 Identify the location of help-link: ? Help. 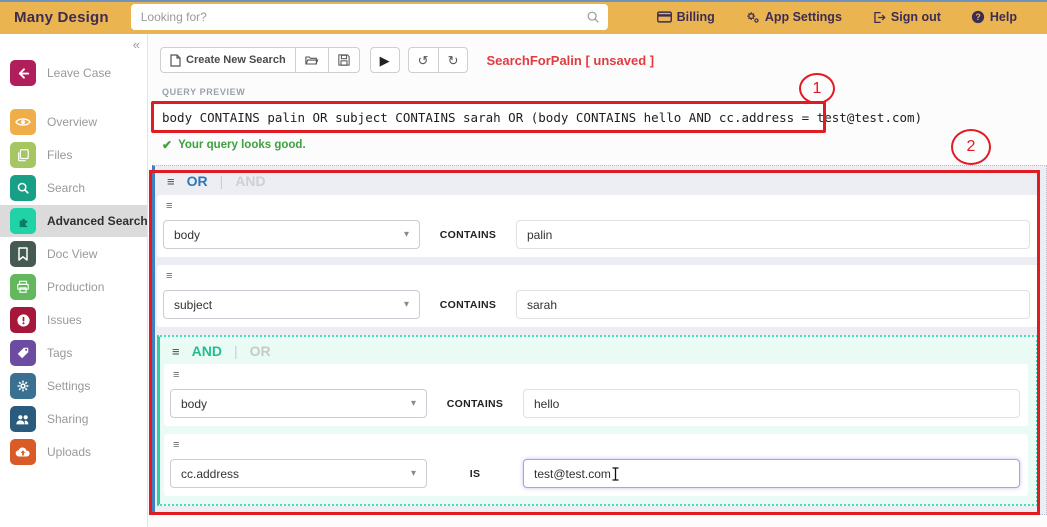
(994, 17).